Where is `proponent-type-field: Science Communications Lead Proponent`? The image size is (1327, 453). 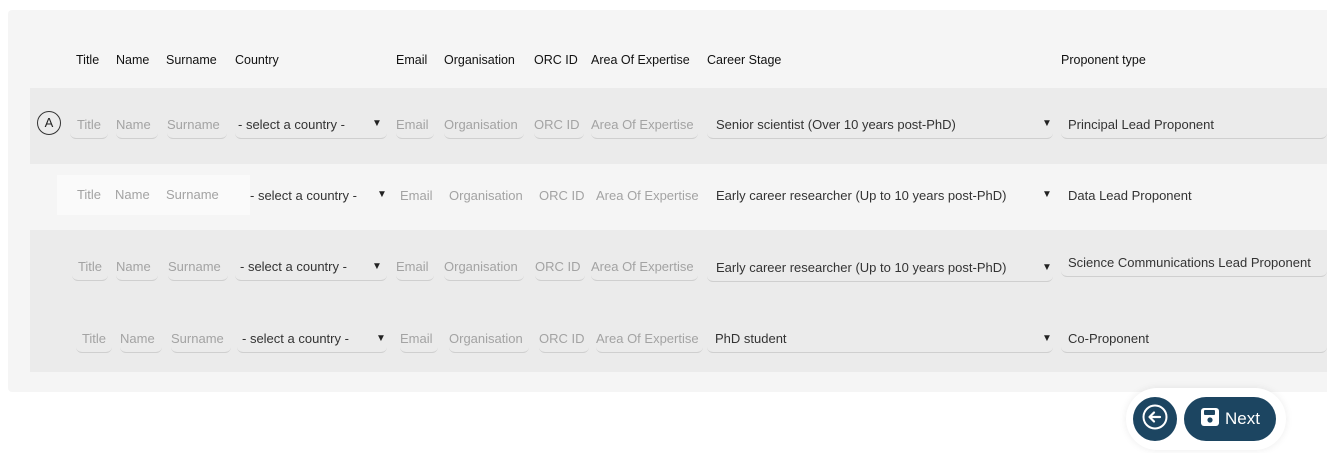 proponent-type-field: Science Communications Lead Proponent is located at coordinates (1194, 266).